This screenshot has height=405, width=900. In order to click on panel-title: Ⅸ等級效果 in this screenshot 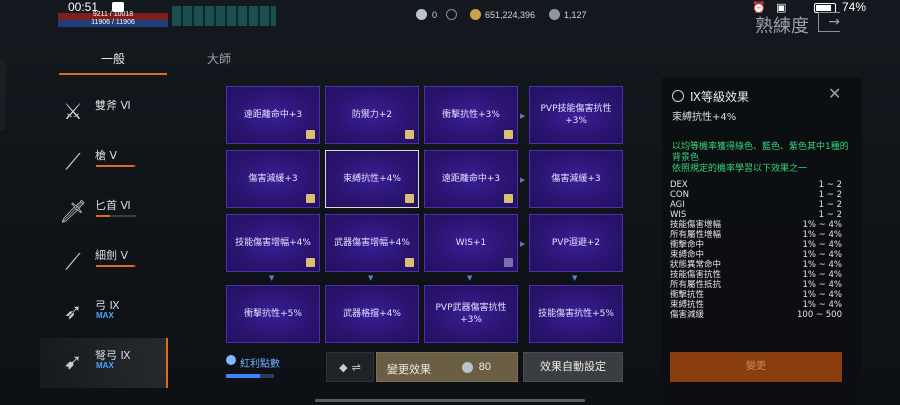, I will do `click(720, 97)`.